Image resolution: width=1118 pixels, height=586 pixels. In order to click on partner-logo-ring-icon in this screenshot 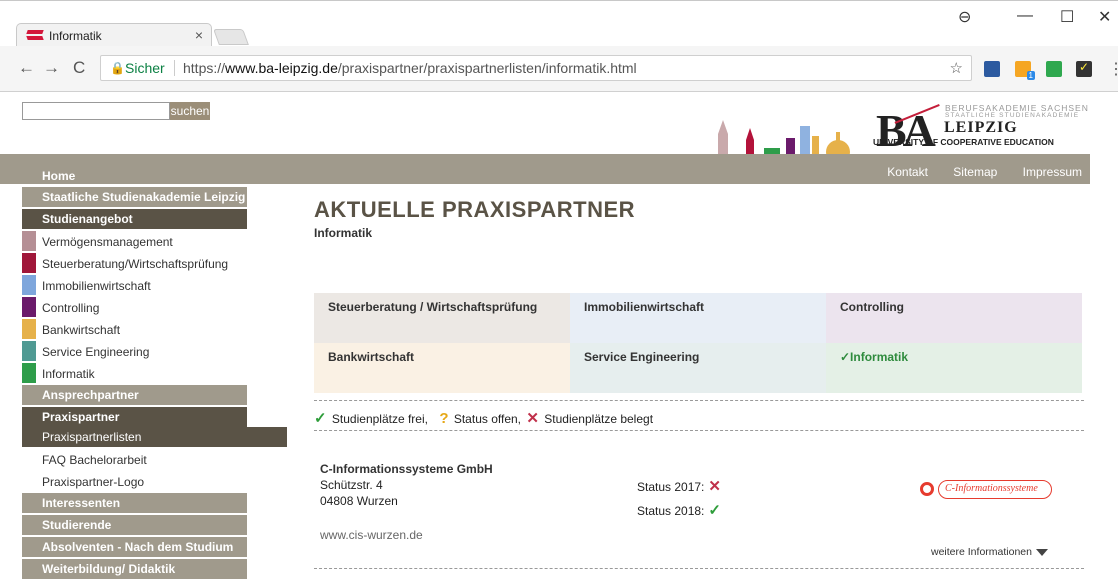, I will do `click(927, 489)`.